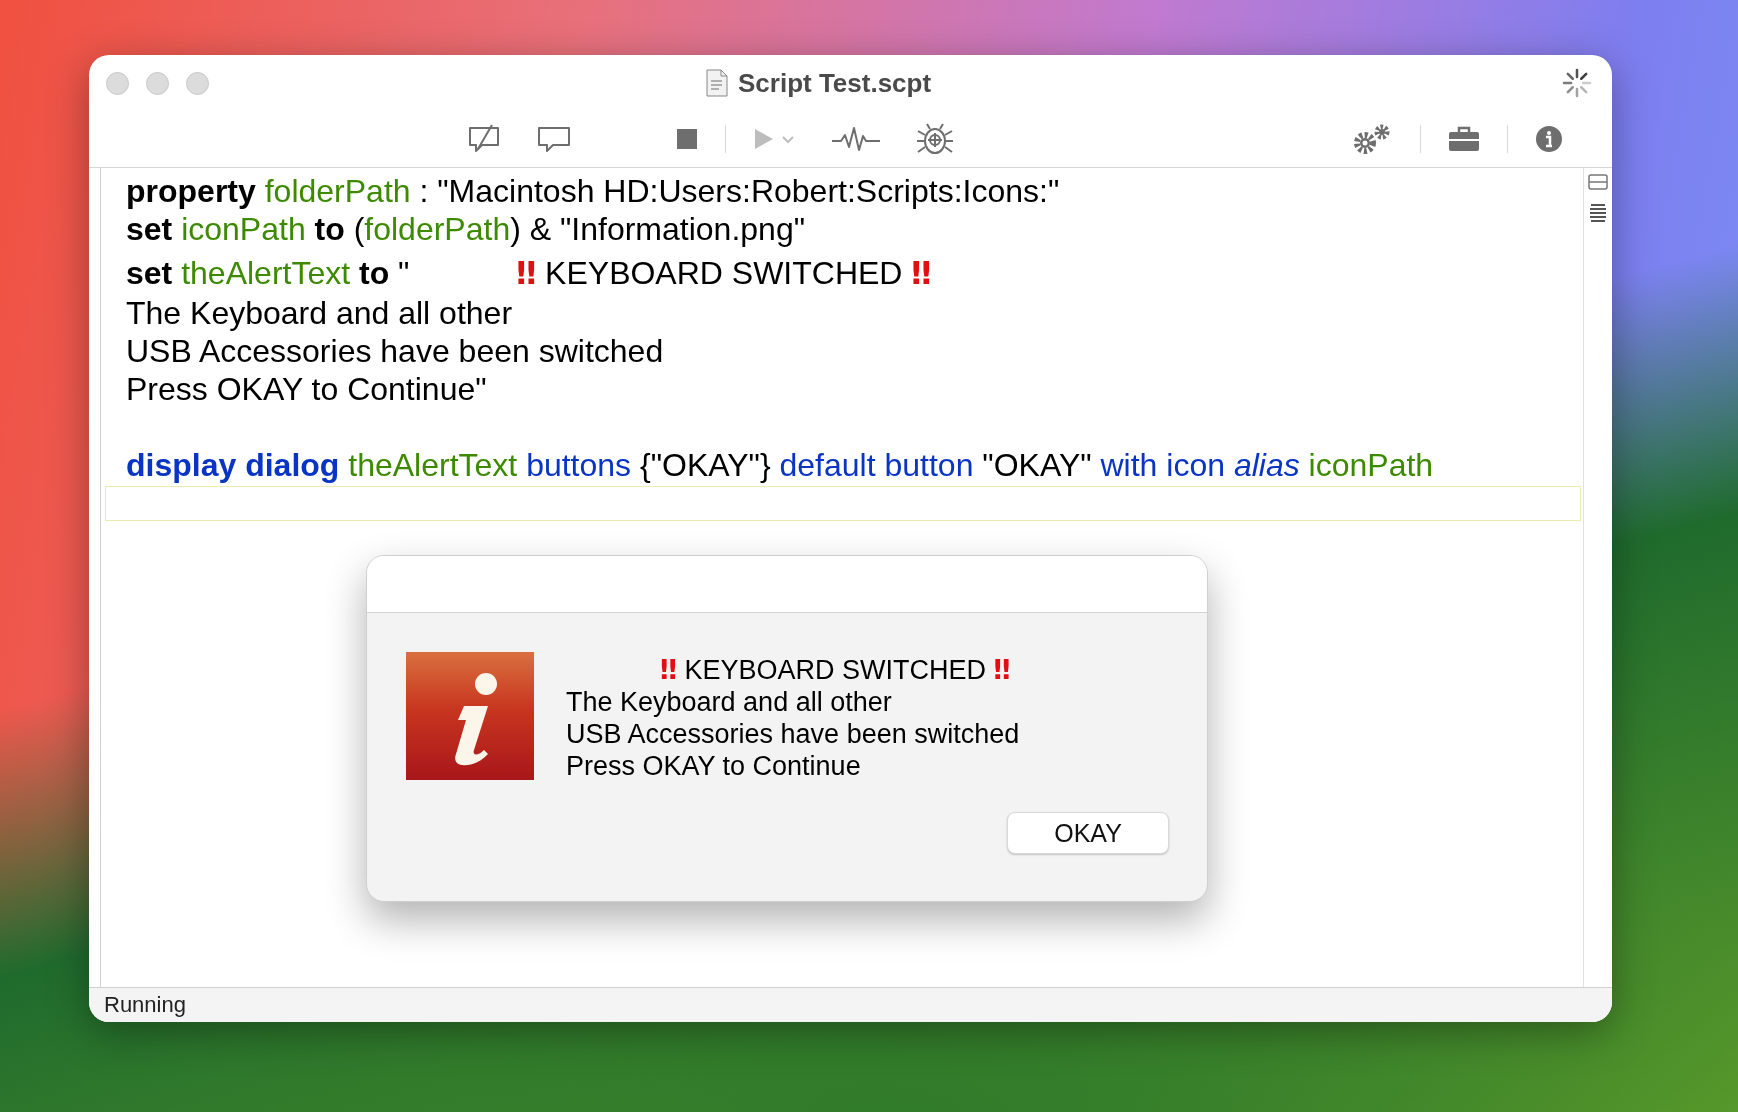 This screenshot has height=1112, width=1738. I want to click on code-line: The Keyboard and all other, so click(320, 313).